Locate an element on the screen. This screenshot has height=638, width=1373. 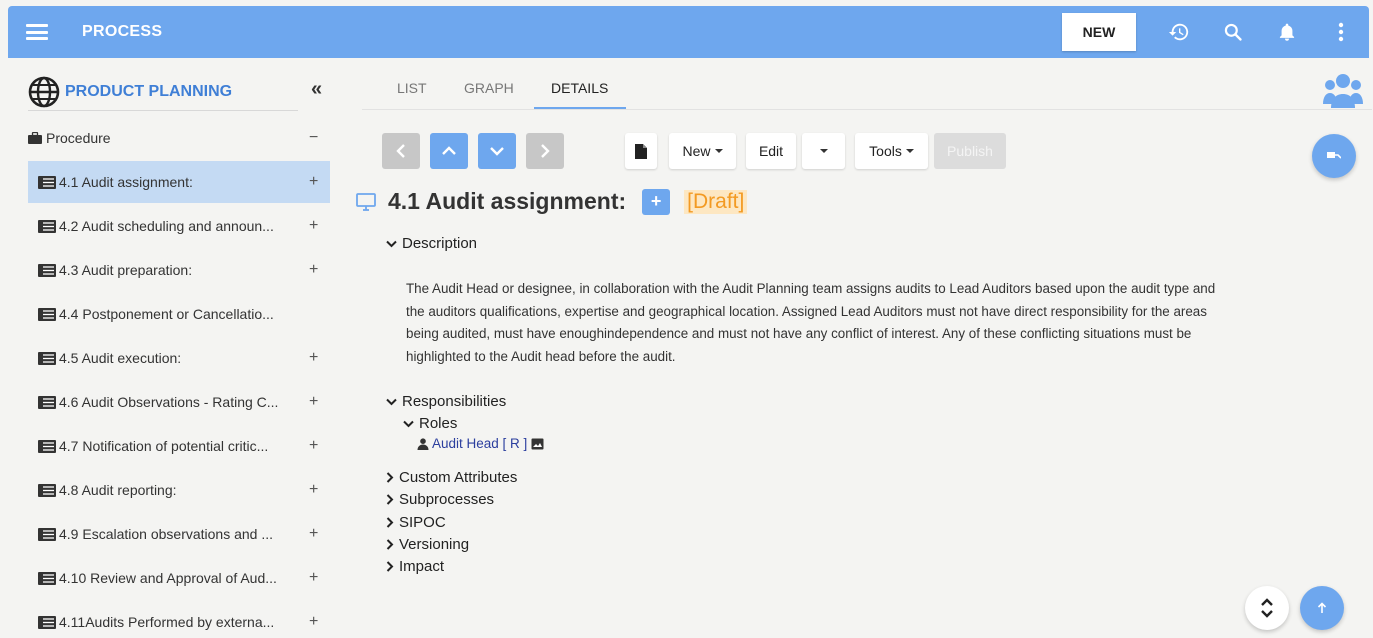
move-up-button is located at coordinates (449, 151).